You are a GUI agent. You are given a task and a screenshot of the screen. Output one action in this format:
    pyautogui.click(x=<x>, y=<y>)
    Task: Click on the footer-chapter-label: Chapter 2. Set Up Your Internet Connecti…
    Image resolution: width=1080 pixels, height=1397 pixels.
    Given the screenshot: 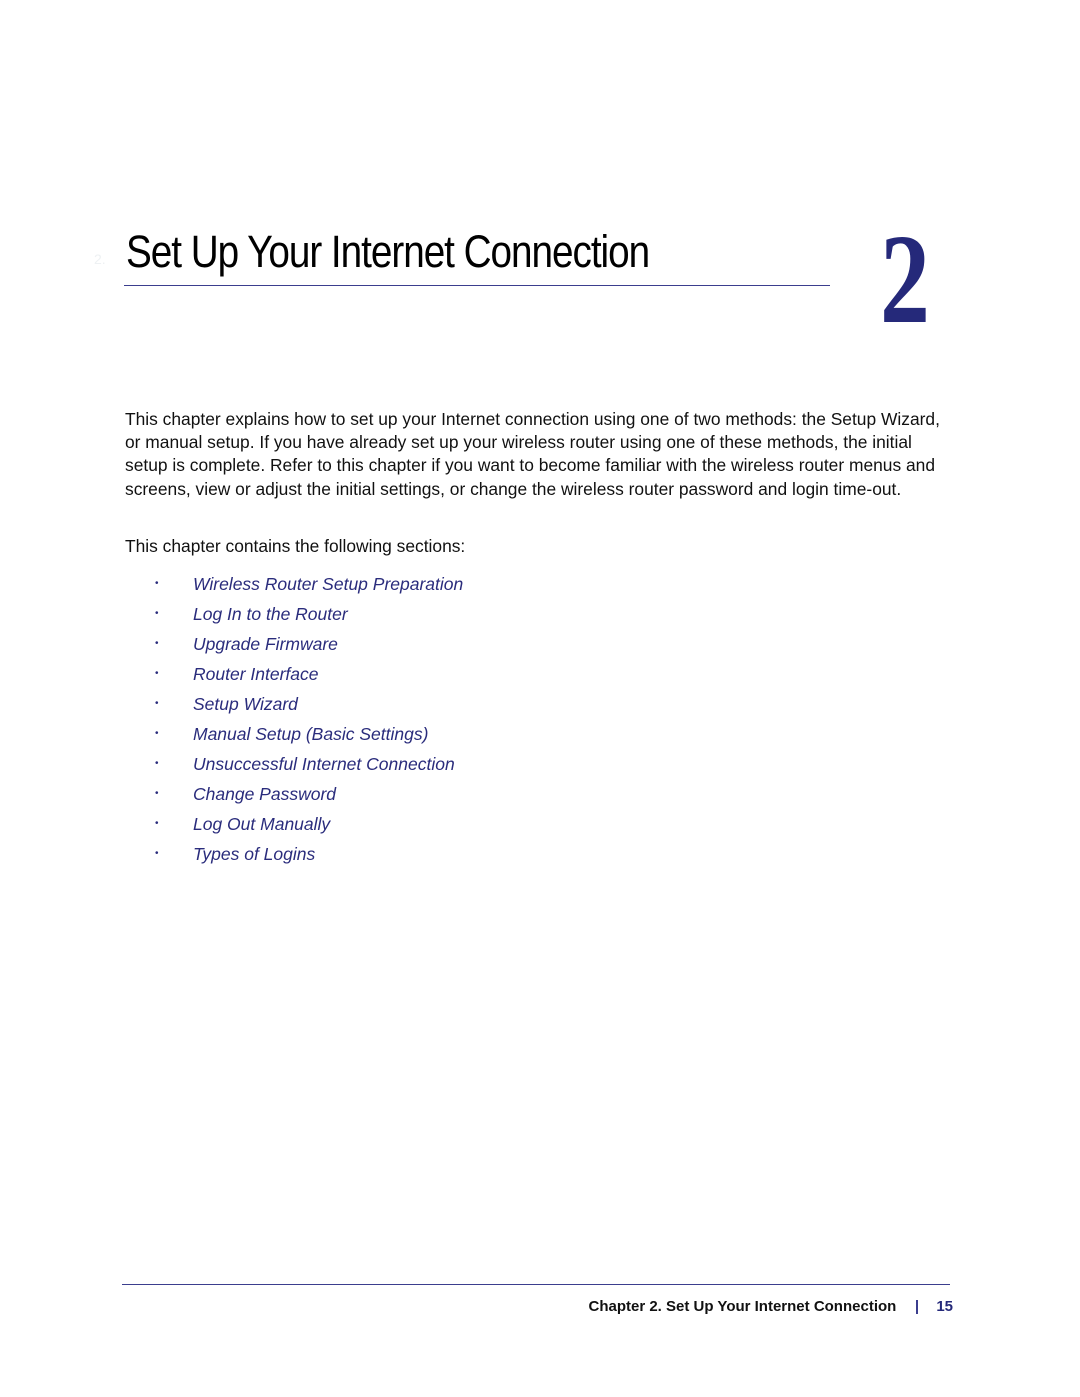 What is the action you would take?
    pyautogui.click(x=742, y=1306)
    